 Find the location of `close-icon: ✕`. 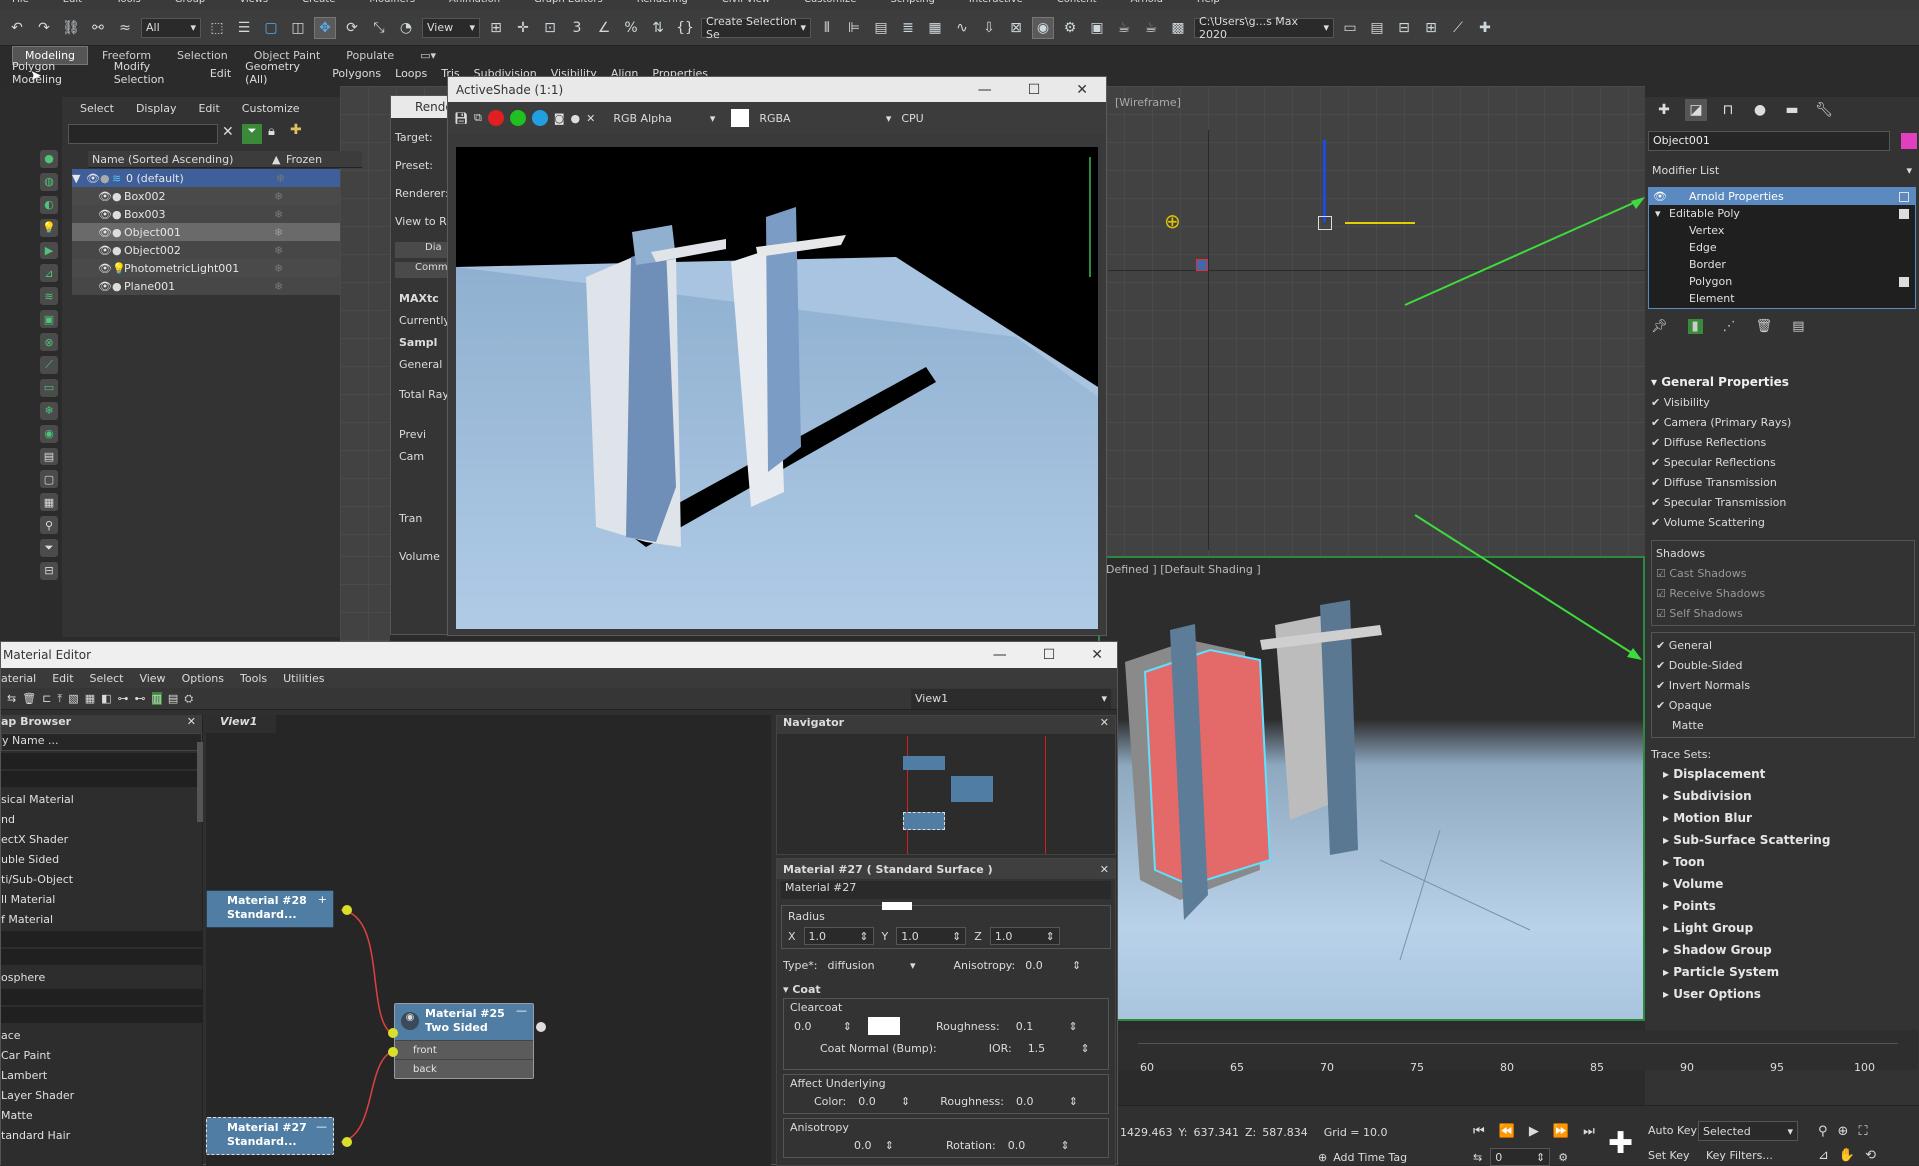

close-icon: ✕ is located at coordinates (1097, 655).